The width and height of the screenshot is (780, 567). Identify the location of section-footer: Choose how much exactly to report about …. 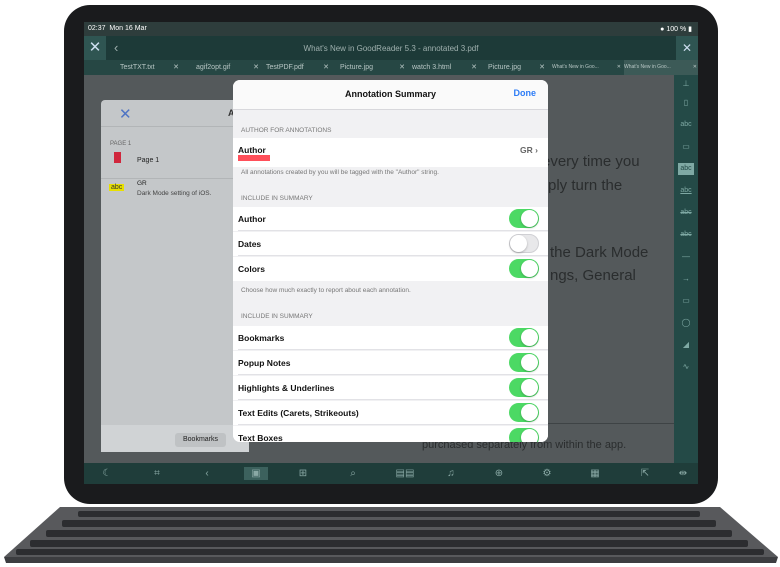
(326, 290).